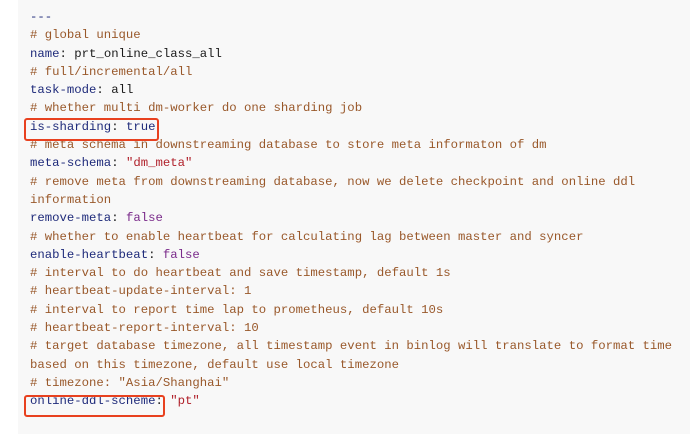 The width and height of the screenshot is (690, 434). Describe the element at coordinates (45, 53) in the screenshot. I see `name-key: name` at that location.